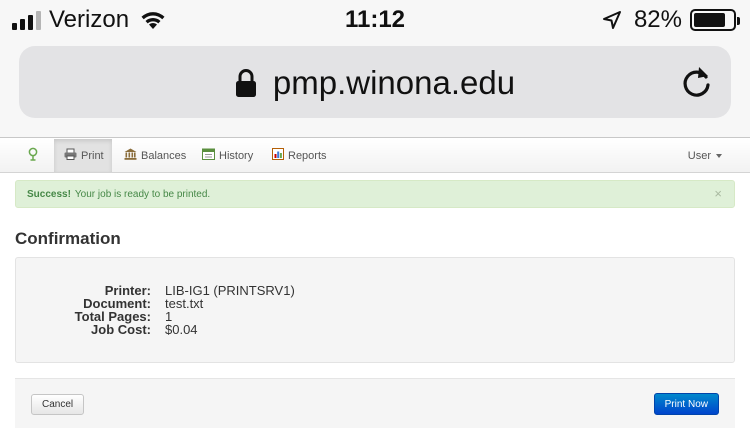 The width and height of the screenshot is (750, 439). I want to click on carrier-name: Verizon, so click(89, 19).